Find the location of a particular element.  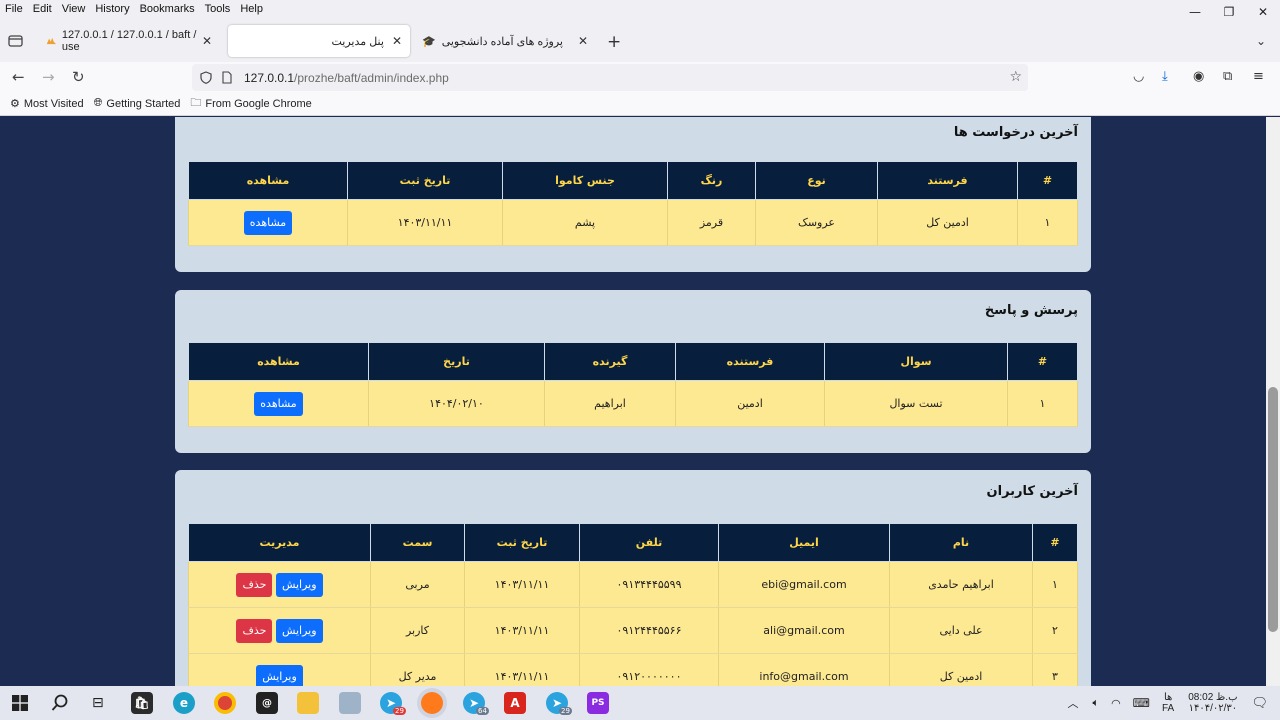

col-header: جنس کاموا is located at coordinates (585, 180).